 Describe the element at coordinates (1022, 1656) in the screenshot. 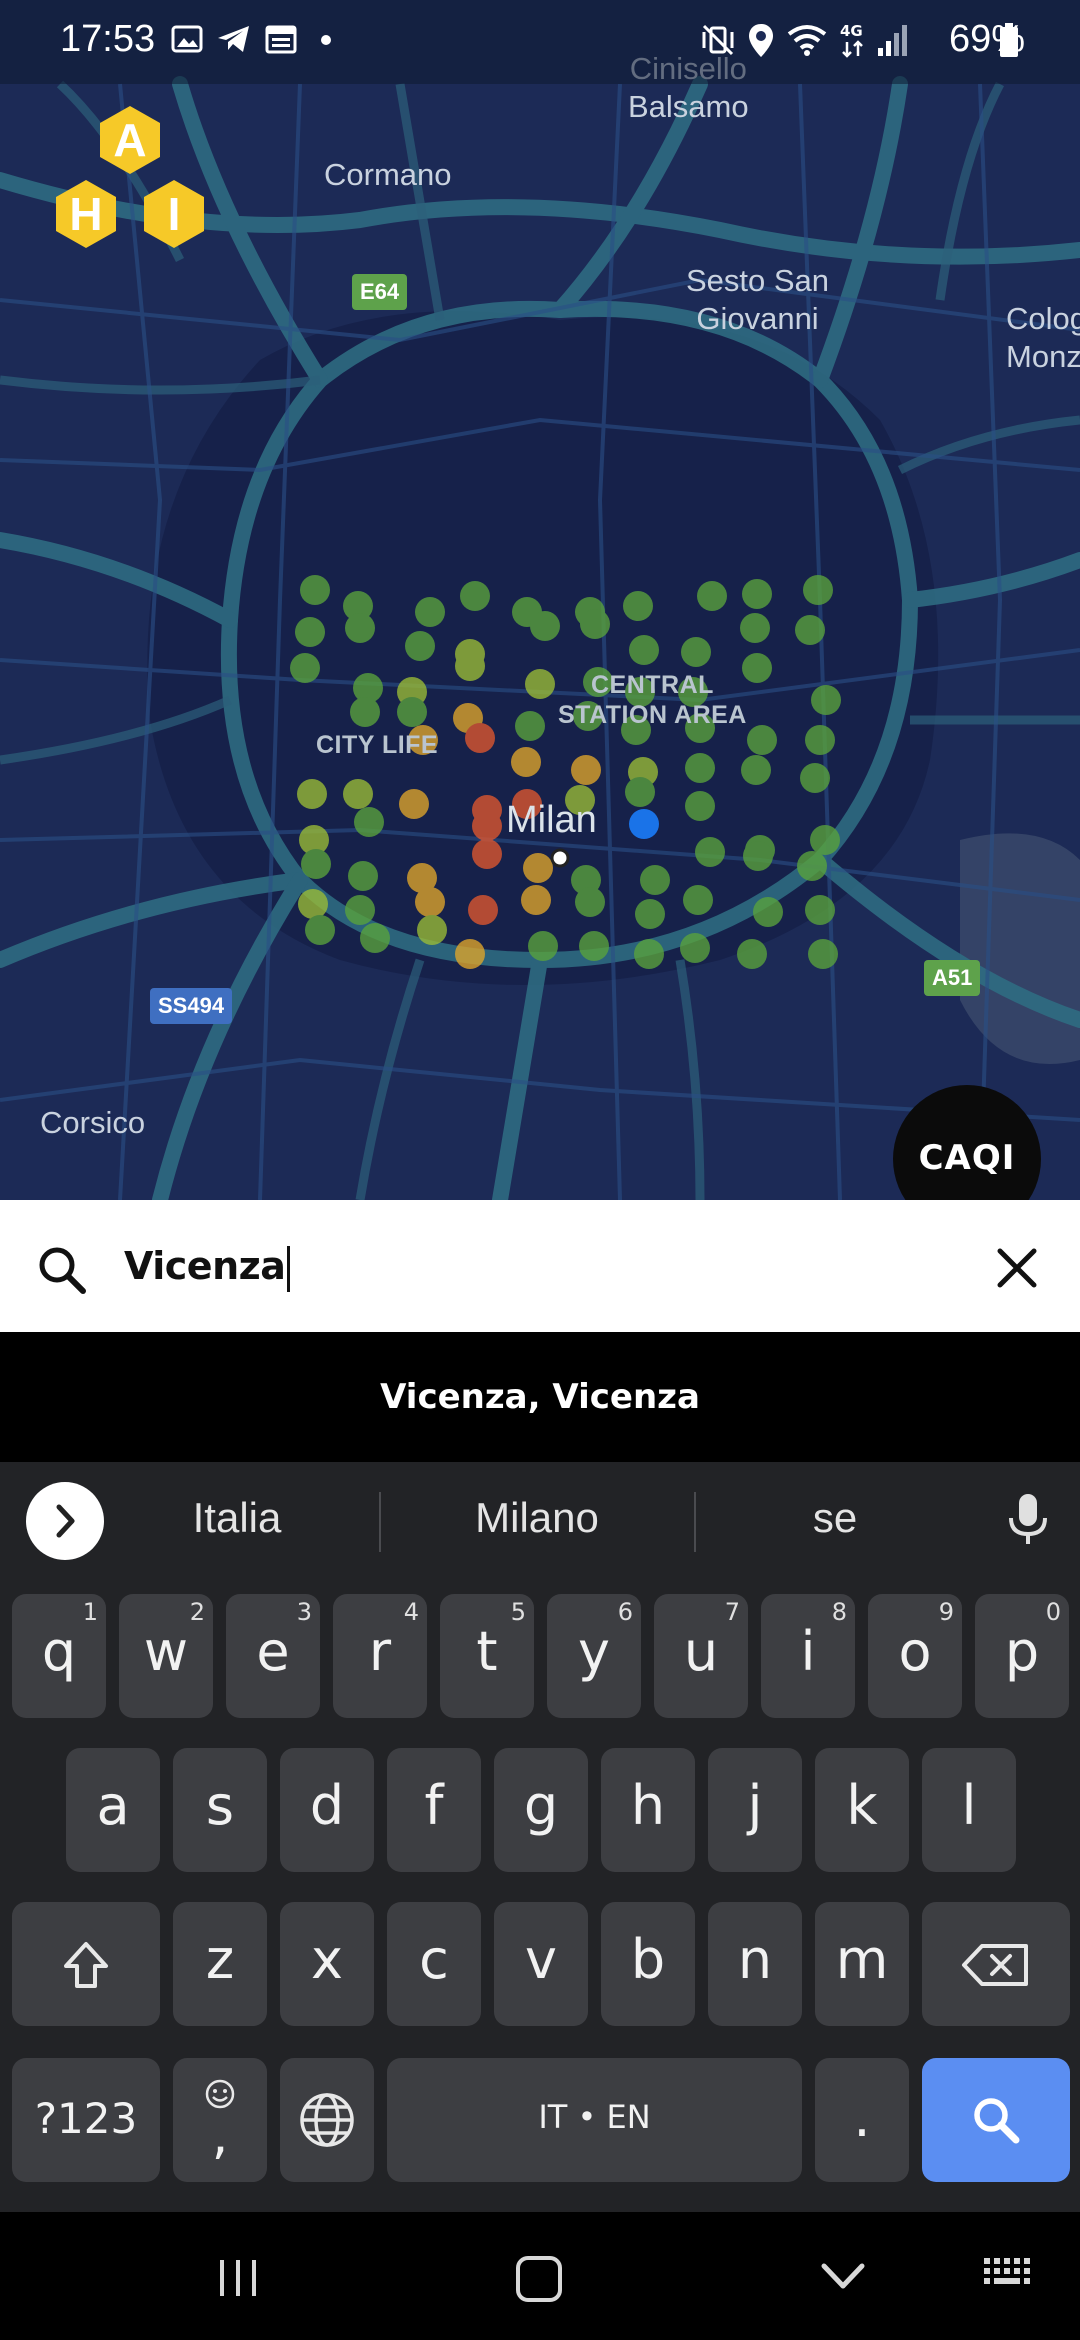

I see `key-p: p0` at that location.